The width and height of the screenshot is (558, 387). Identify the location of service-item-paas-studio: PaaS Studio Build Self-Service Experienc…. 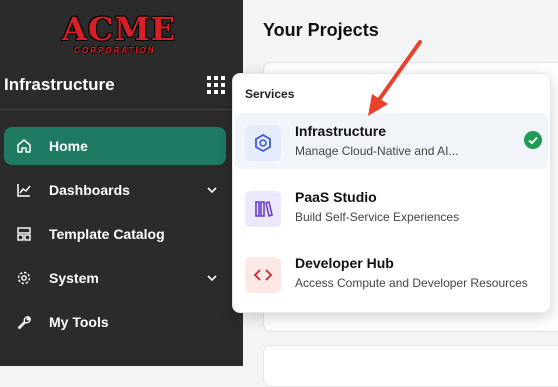
(391, 207).